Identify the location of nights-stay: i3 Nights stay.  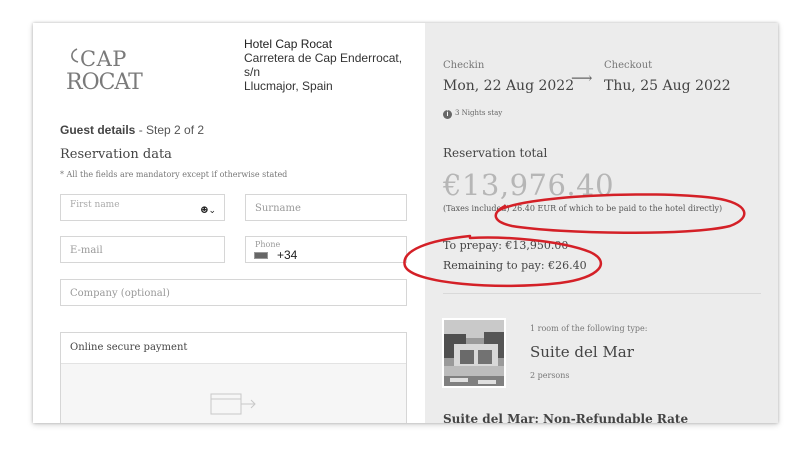
(472, 114).